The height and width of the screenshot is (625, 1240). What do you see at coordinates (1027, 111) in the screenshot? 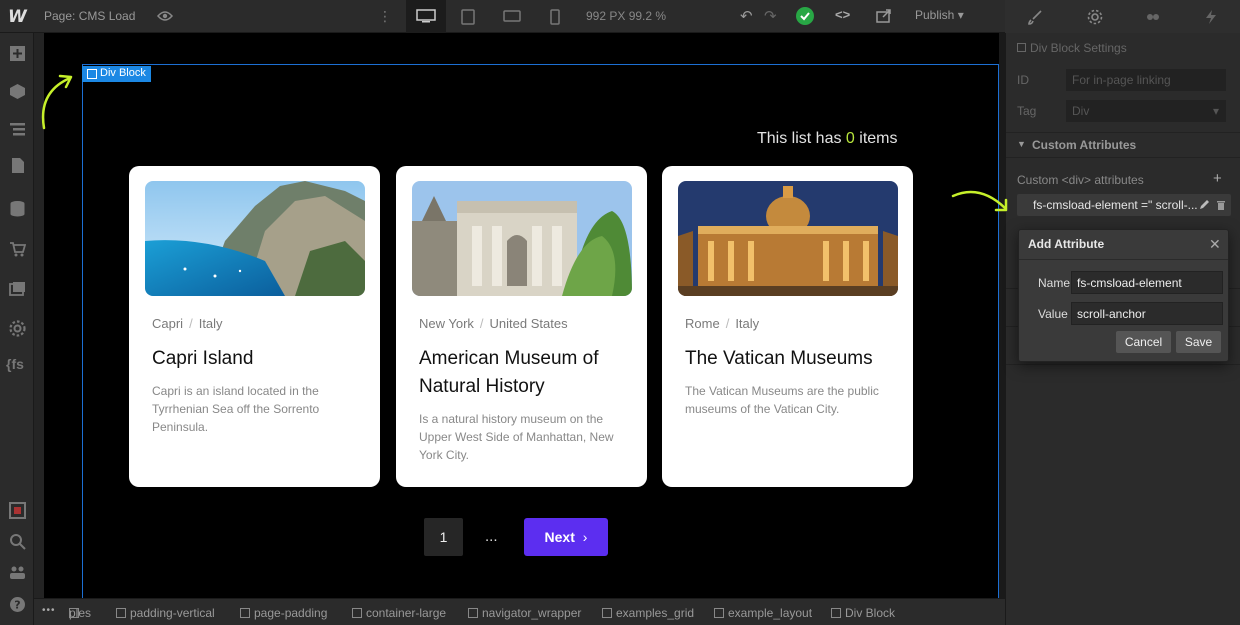
I see `tag-label: Tag` at bounding box center [1027, 111].